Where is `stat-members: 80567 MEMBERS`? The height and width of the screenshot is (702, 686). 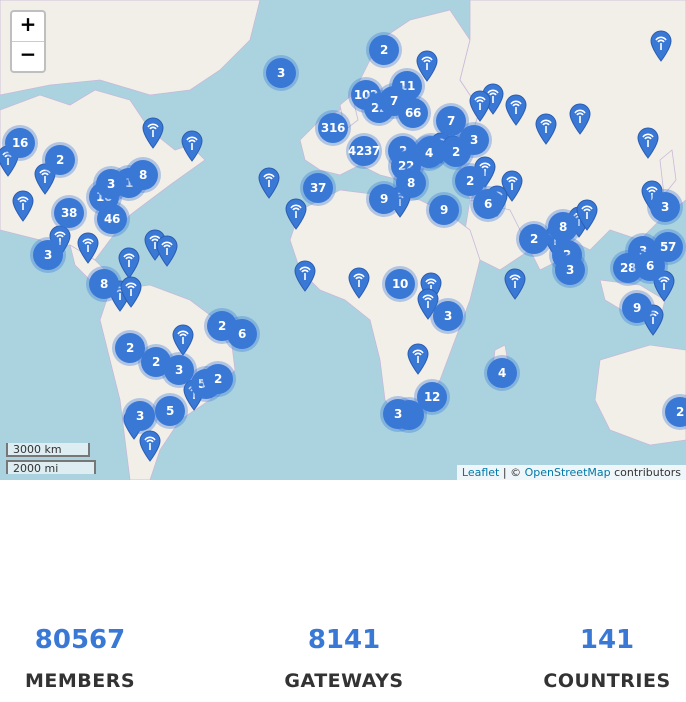 stat-members: 80567 MEMBERS is located at coordinates (85, 656).